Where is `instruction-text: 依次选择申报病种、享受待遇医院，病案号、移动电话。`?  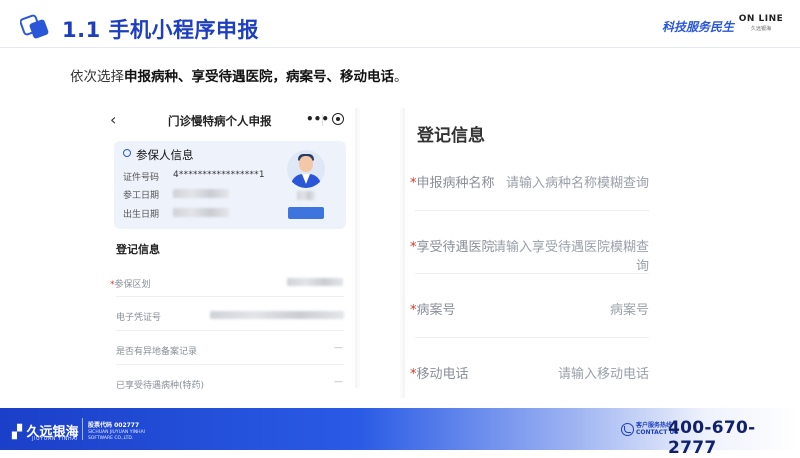
instruction-text: 依次选择申报病种、享受待遇医院，病案号、移动电话。 is located at coordinates (239, 75).